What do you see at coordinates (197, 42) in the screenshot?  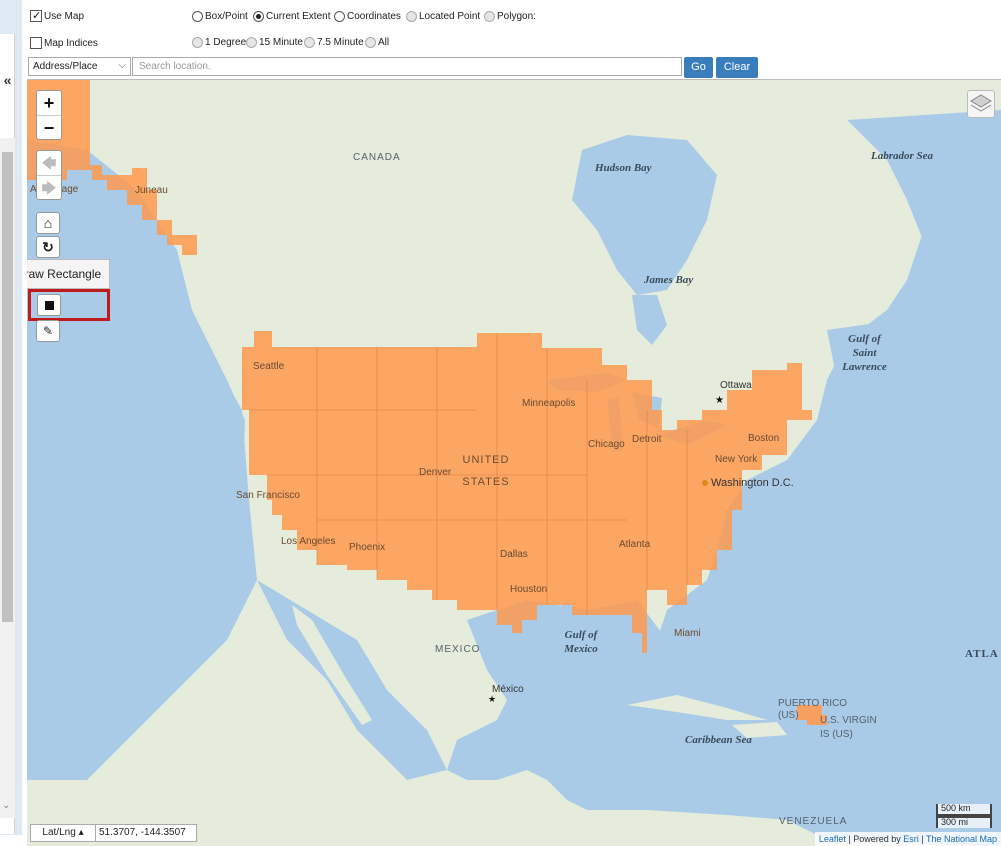 I see `radio-1-degree-input` at bounding box center [197, 42].